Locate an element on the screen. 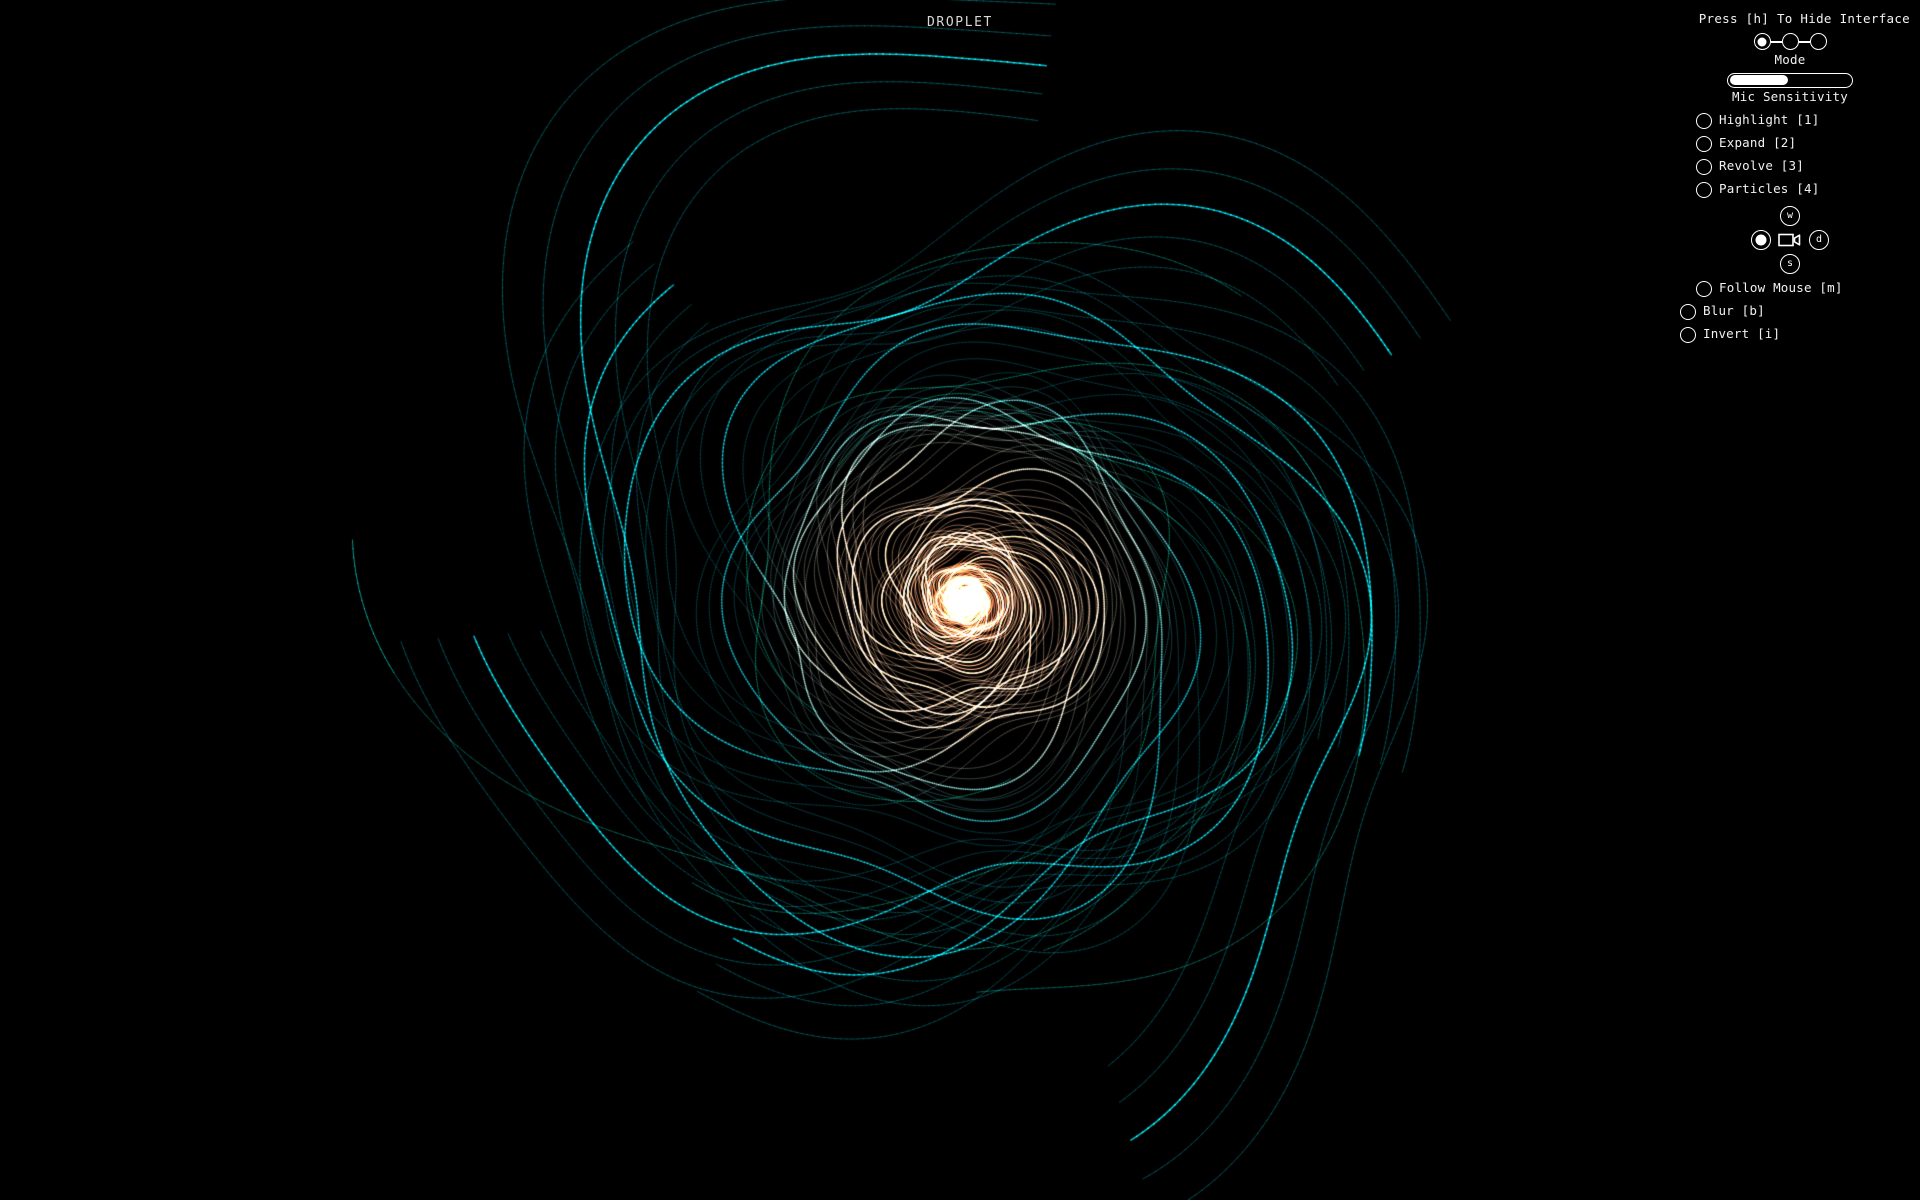 The height and width of the screenshot is (1200, 1920). mic-sensitivity-slider-wrap is located at coordinates (1790, 80).